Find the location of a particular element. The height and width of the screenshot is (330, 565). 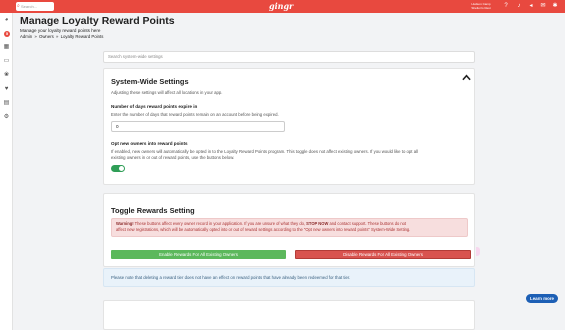

gear-icon: ✱ is located at coordinates (555, 6).